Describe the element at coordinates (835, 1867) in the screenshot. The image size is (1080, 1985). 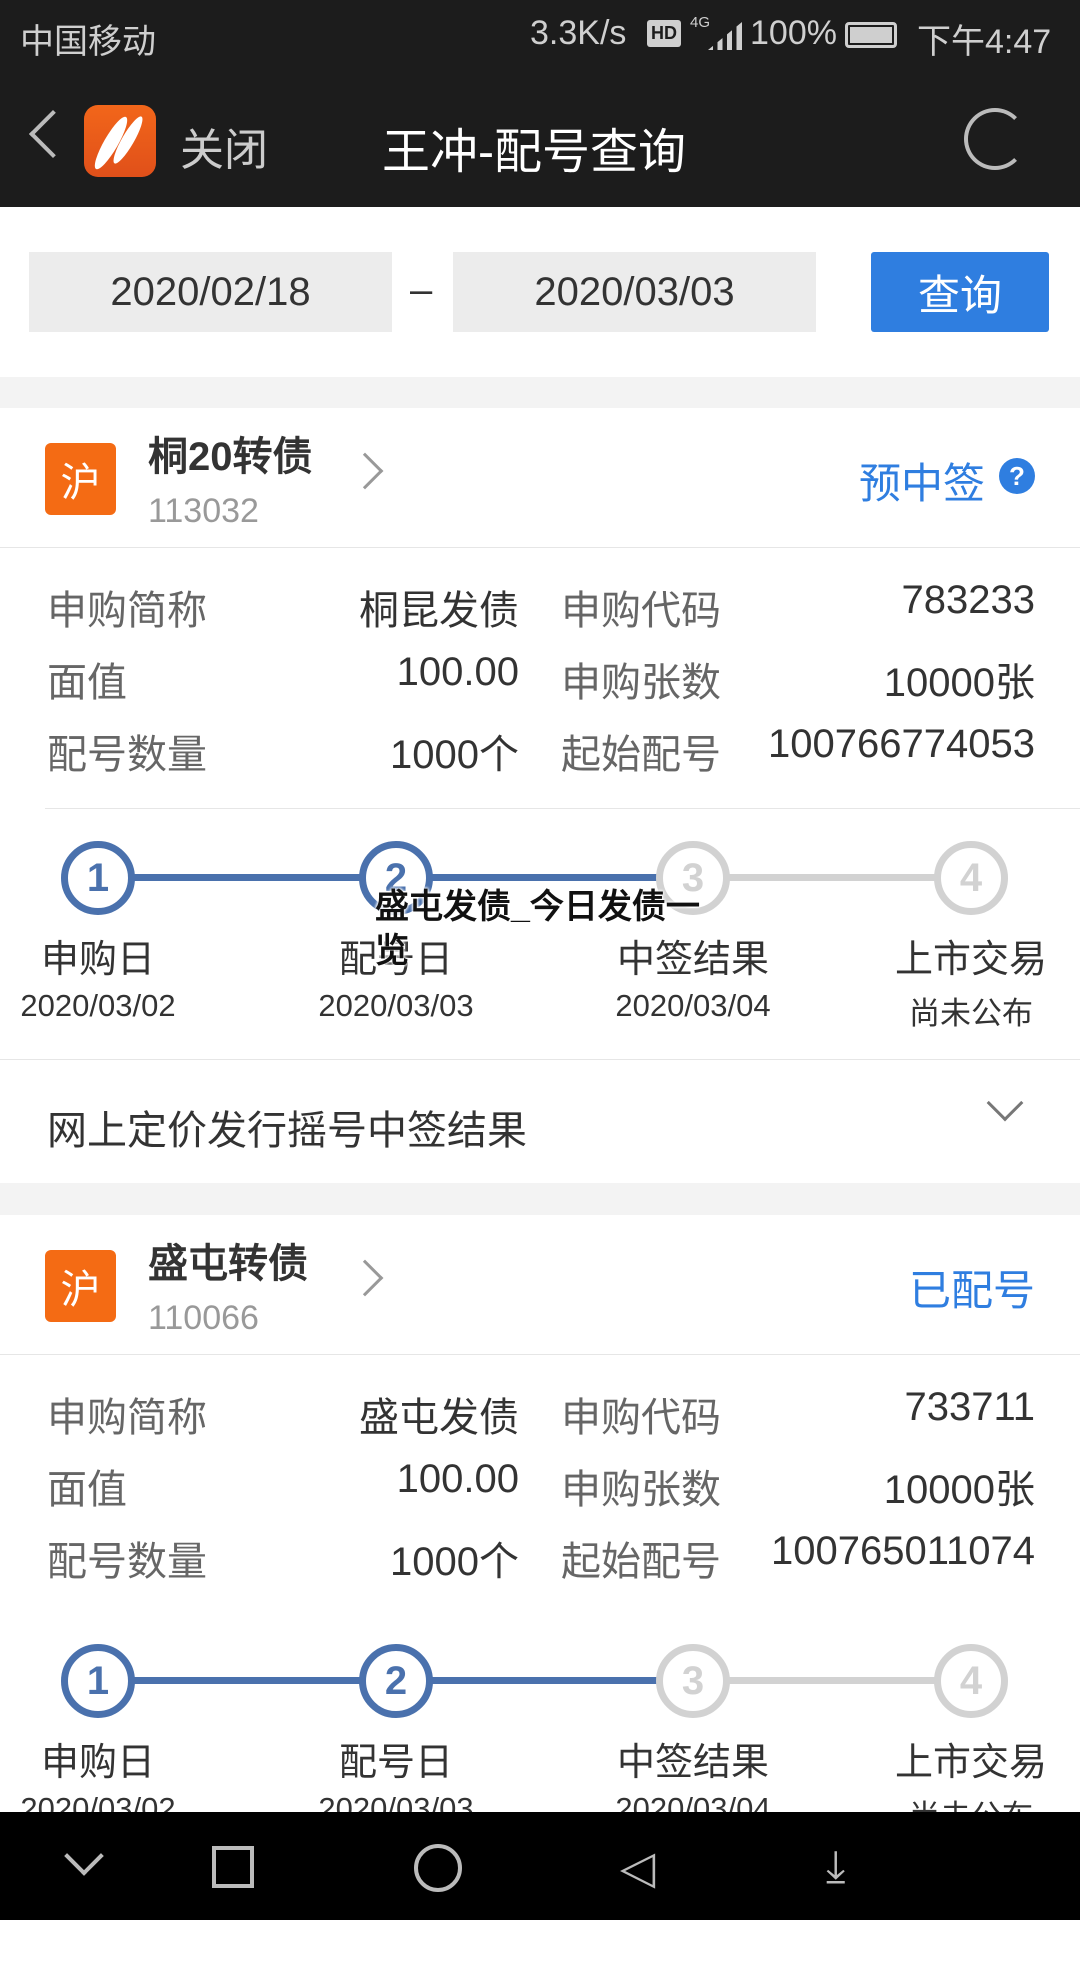
I see `download-icon: ⤓` at that location.